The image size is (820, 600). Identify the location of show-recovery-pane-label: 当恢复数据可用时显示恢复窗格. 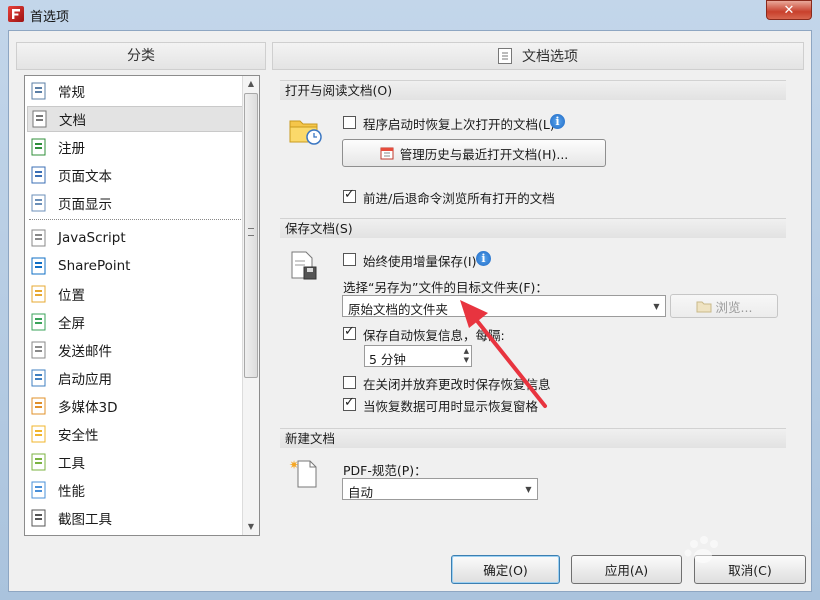
(451, 406).